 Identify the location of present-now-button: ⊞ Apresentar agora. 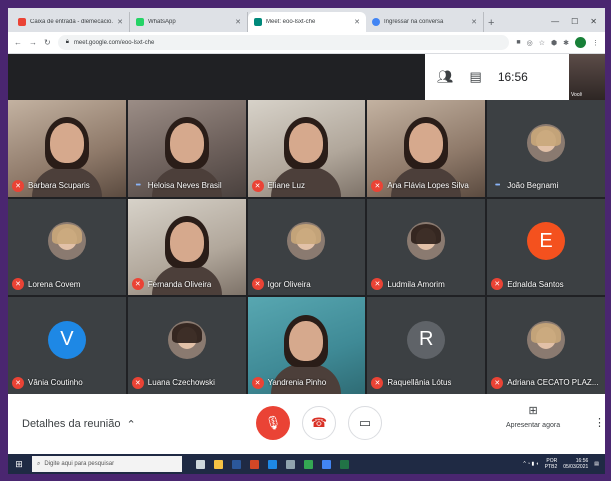
(533, 416).